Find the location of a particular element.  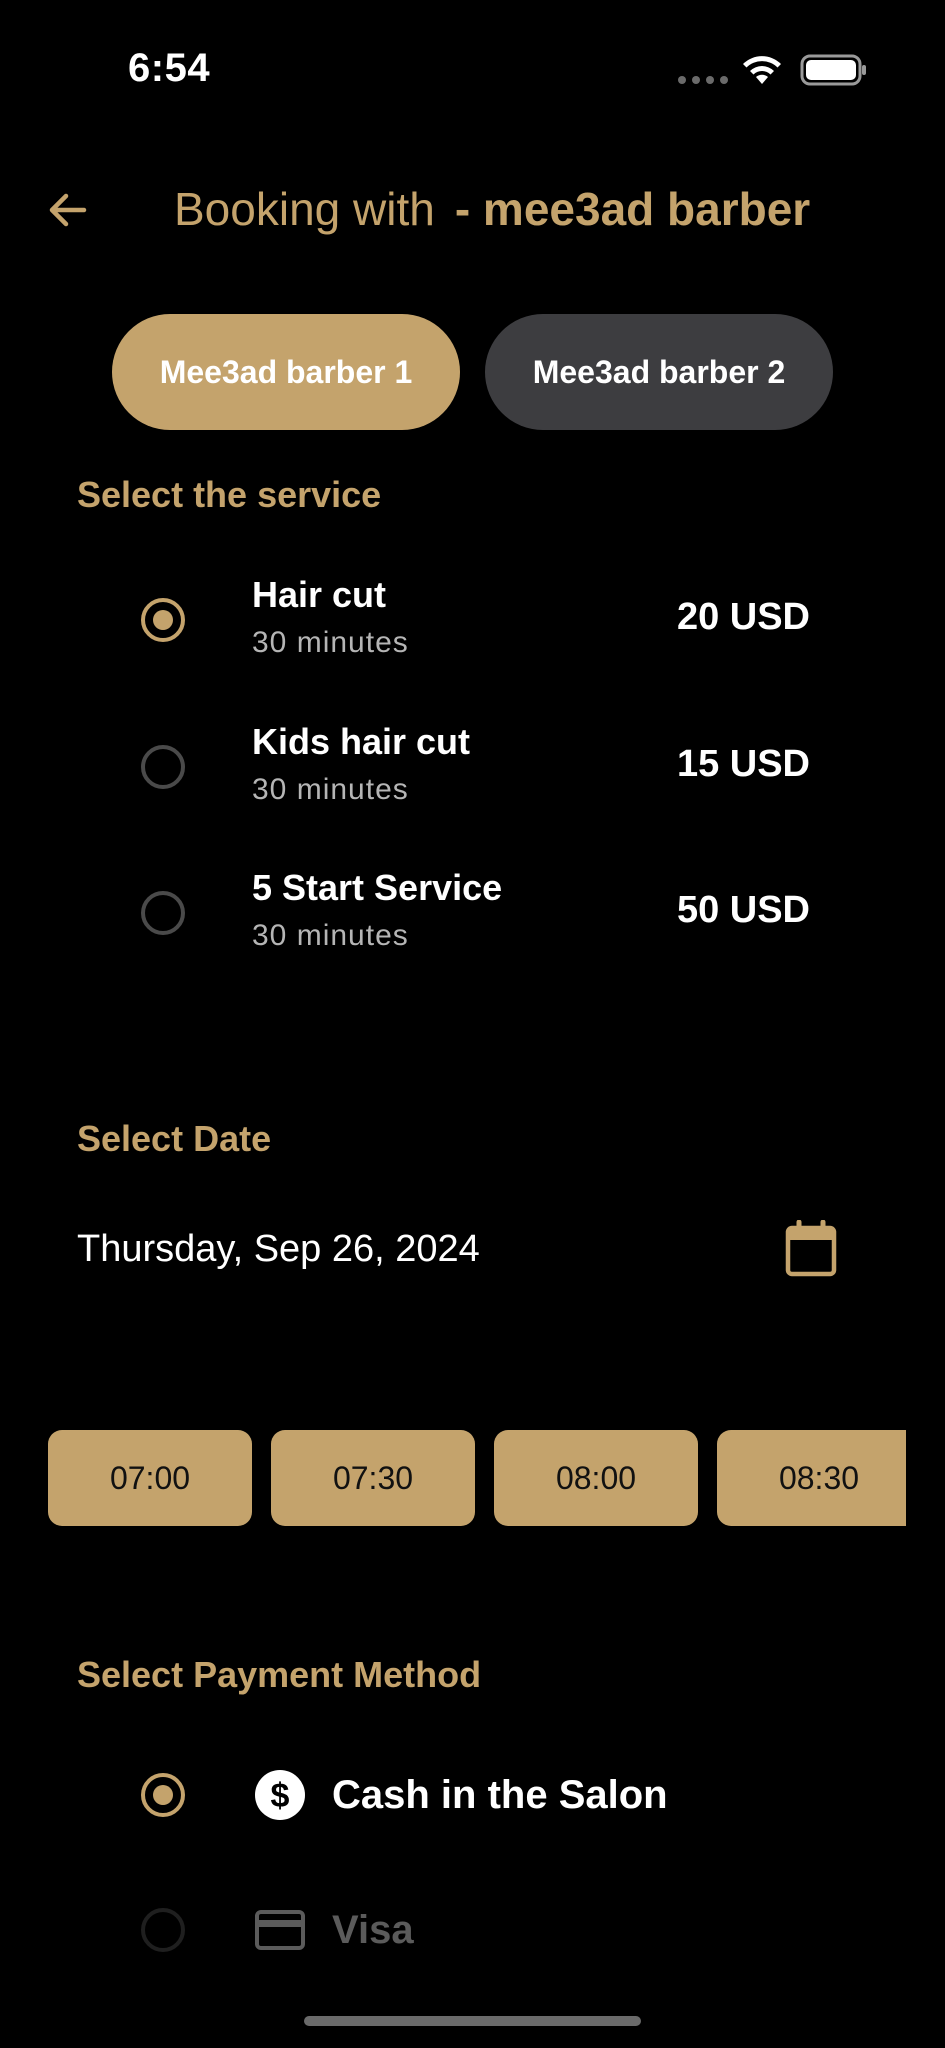

dollar-icon: $ is located at coordinates (280, 1795).